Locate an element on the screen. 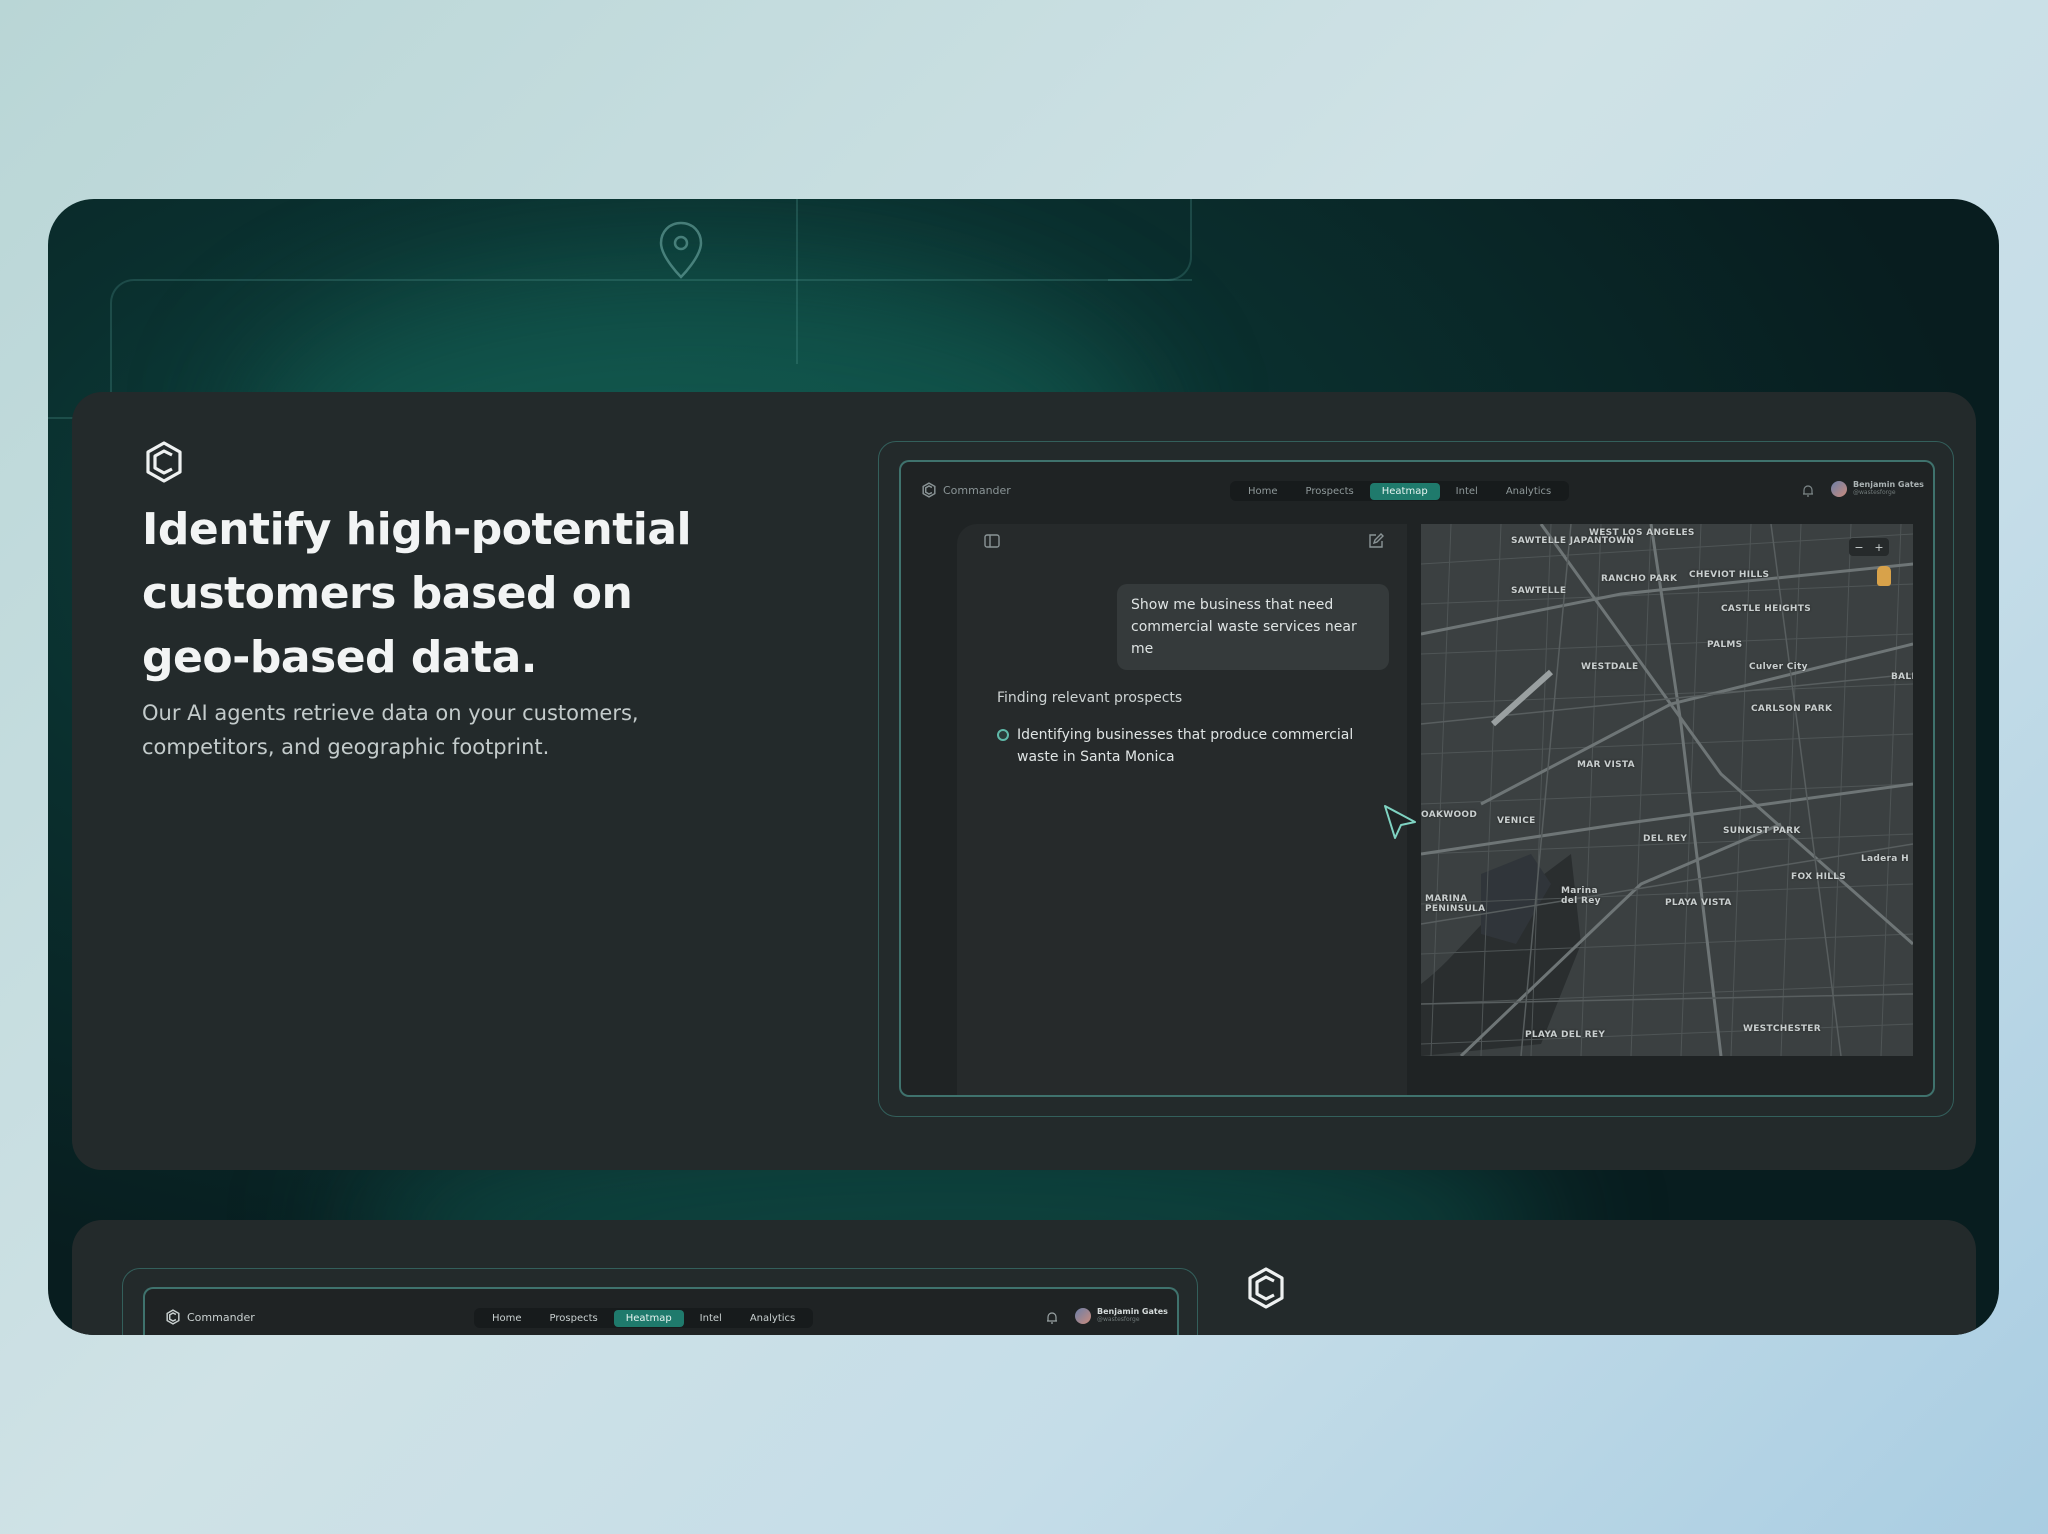 The image size is (2048, 1534). zoom-out-button: − is located at coordinates (1858, 547).